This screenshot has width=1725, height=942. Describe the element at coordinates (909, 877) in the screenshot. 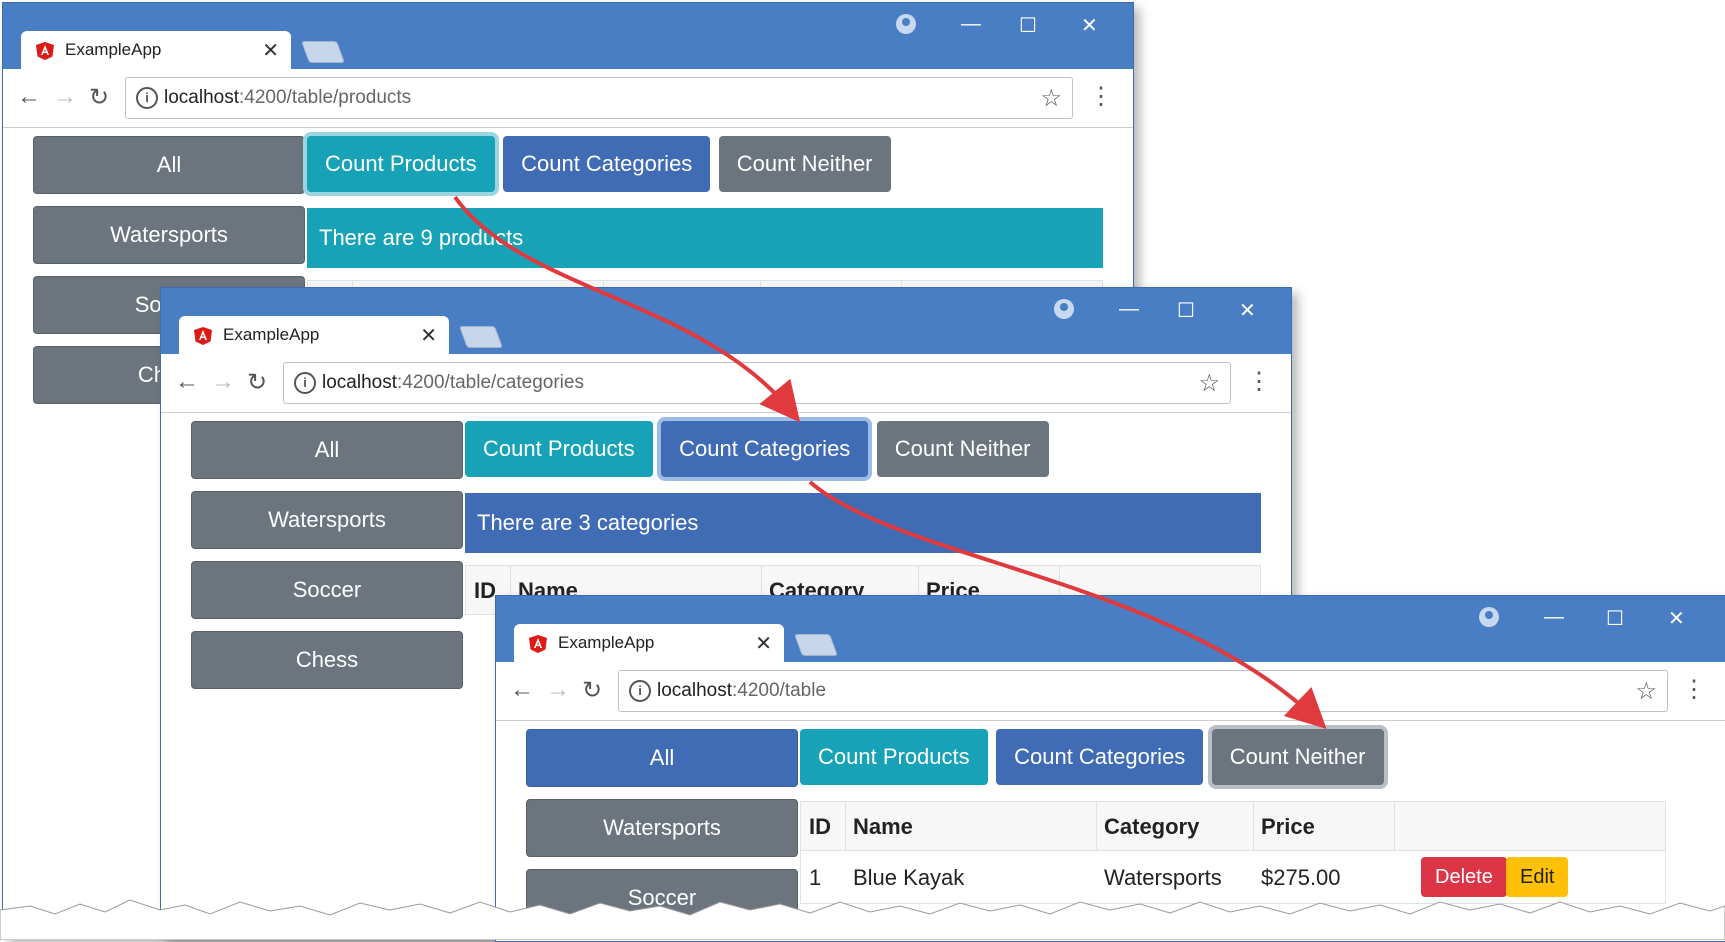

I see `cell-name: Blue Kayak` at that location.